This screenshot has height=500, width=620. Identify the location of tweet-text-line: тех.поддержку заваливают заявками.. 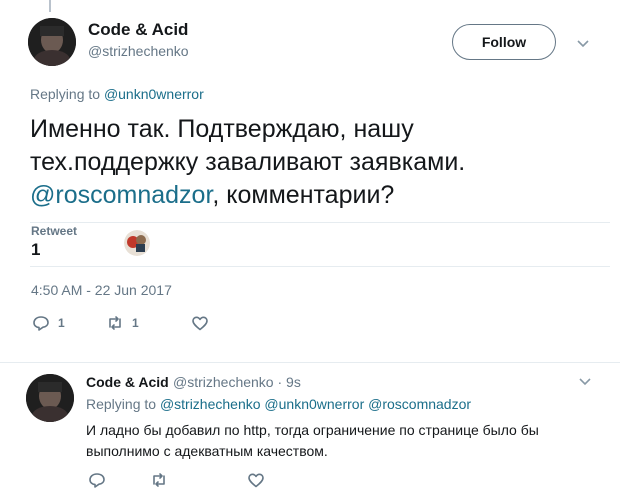
(248, 162).